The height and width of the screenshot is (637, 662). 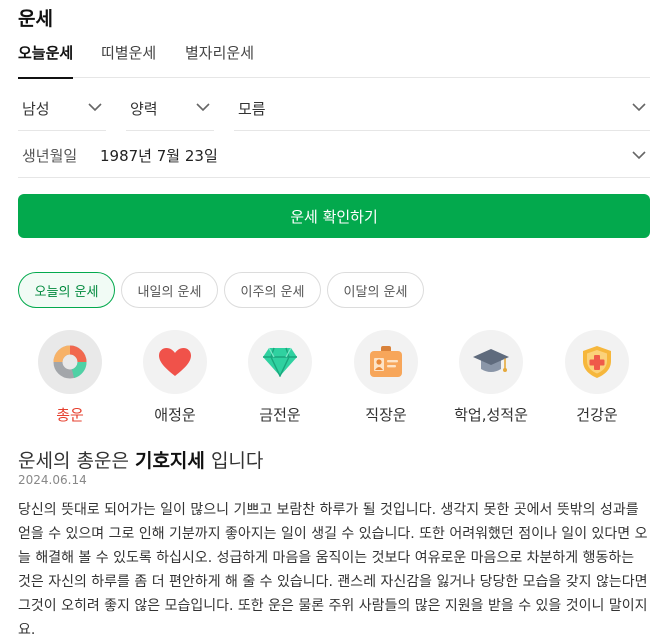 What do you see at coordinates (386, 378) in the screenshot?
I see `category-work: 직장운` at bounding box center [386, 378].